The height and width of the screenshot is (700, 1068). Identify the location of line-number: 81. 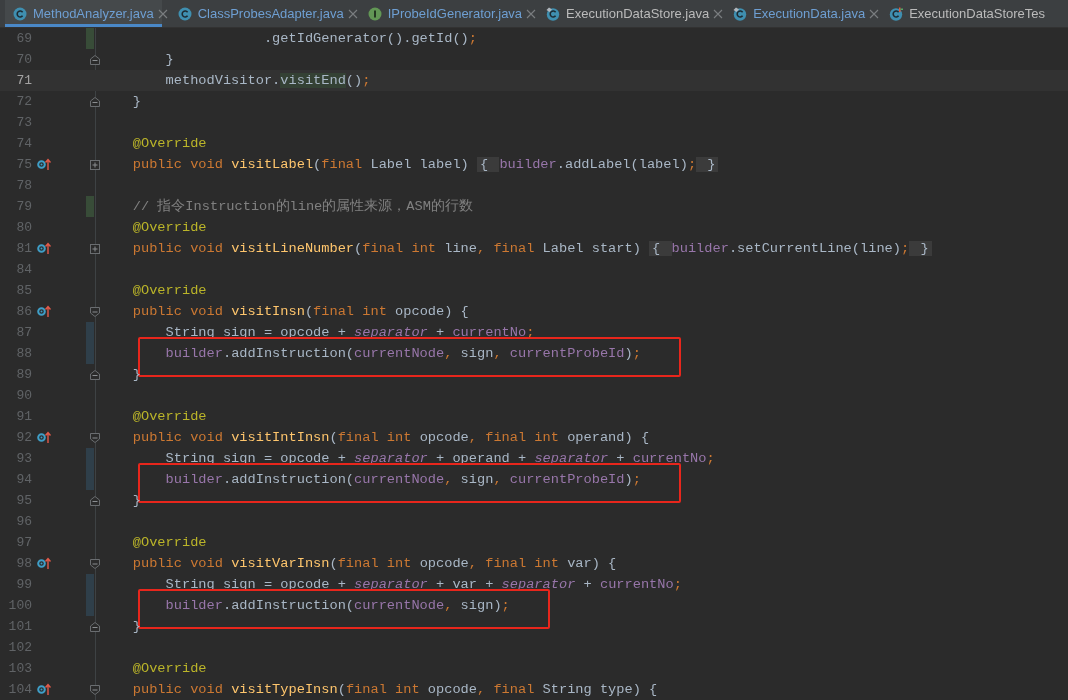
(23, 248).